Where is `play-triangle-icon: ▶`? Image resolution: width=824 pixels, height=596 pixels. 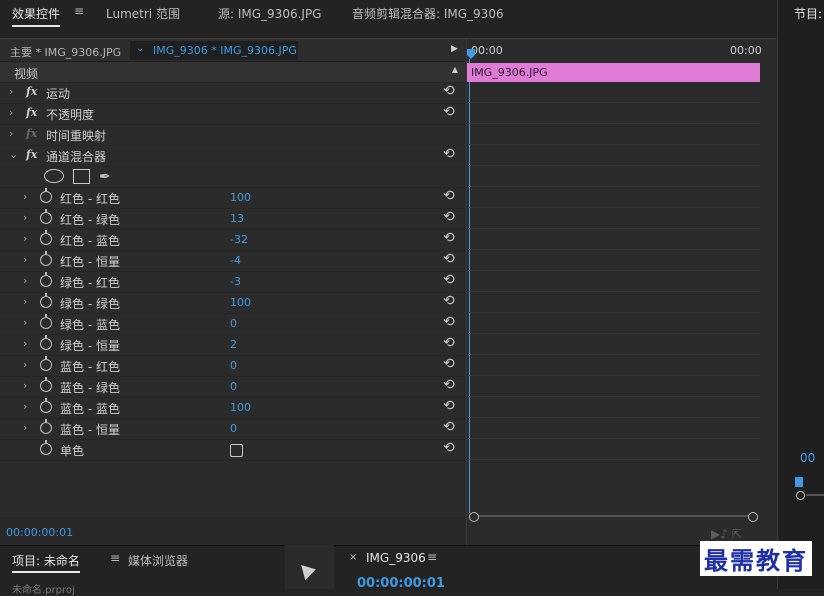
play-triangle-icon: ▶ is located at coordinates (454, 49).